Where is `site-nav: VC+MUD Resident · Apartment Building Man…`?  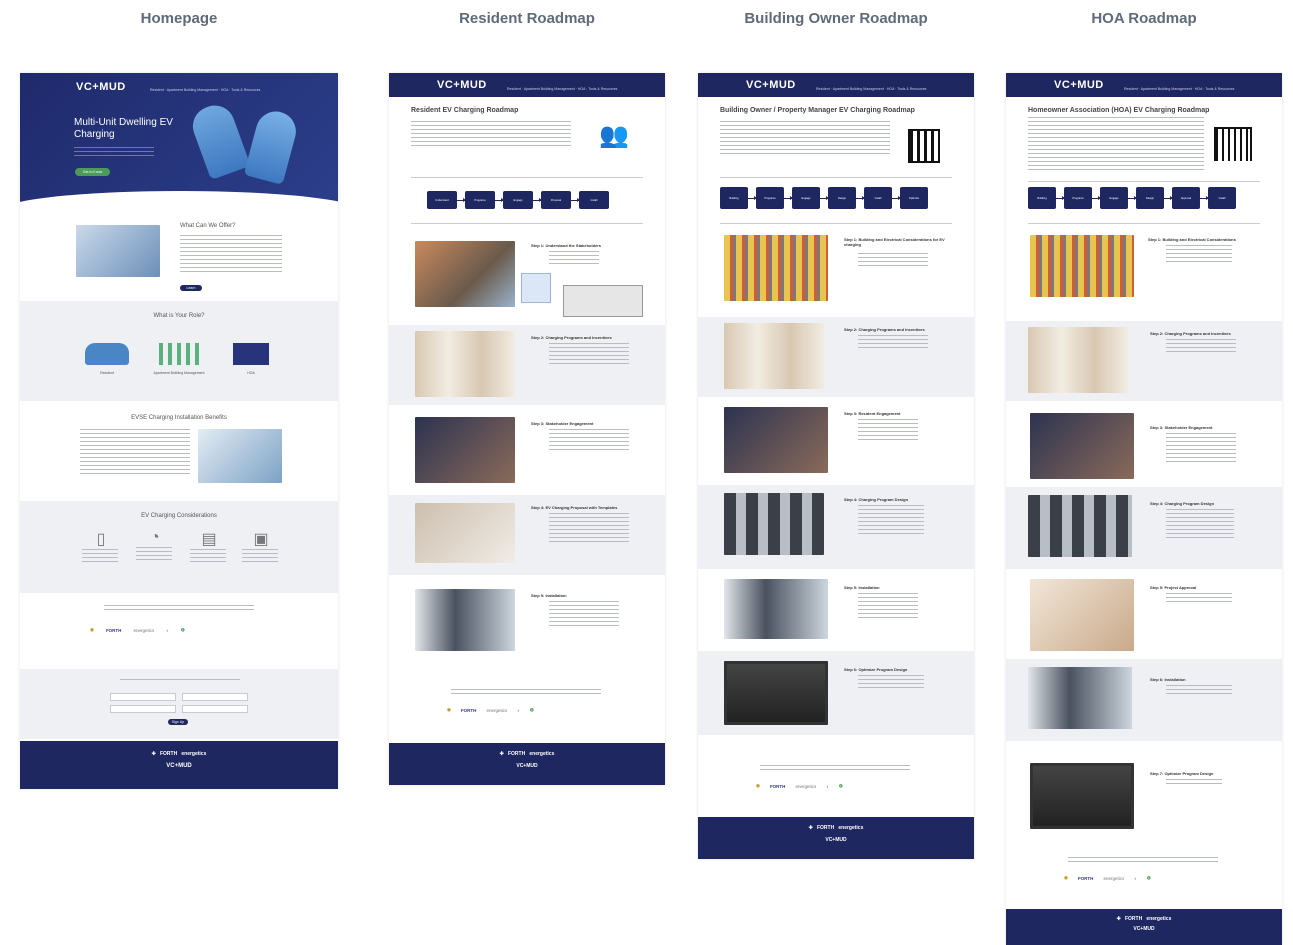
site-nav: VC+MUD Resident · Apartment Building Man… is located at coordinates (527, 85).